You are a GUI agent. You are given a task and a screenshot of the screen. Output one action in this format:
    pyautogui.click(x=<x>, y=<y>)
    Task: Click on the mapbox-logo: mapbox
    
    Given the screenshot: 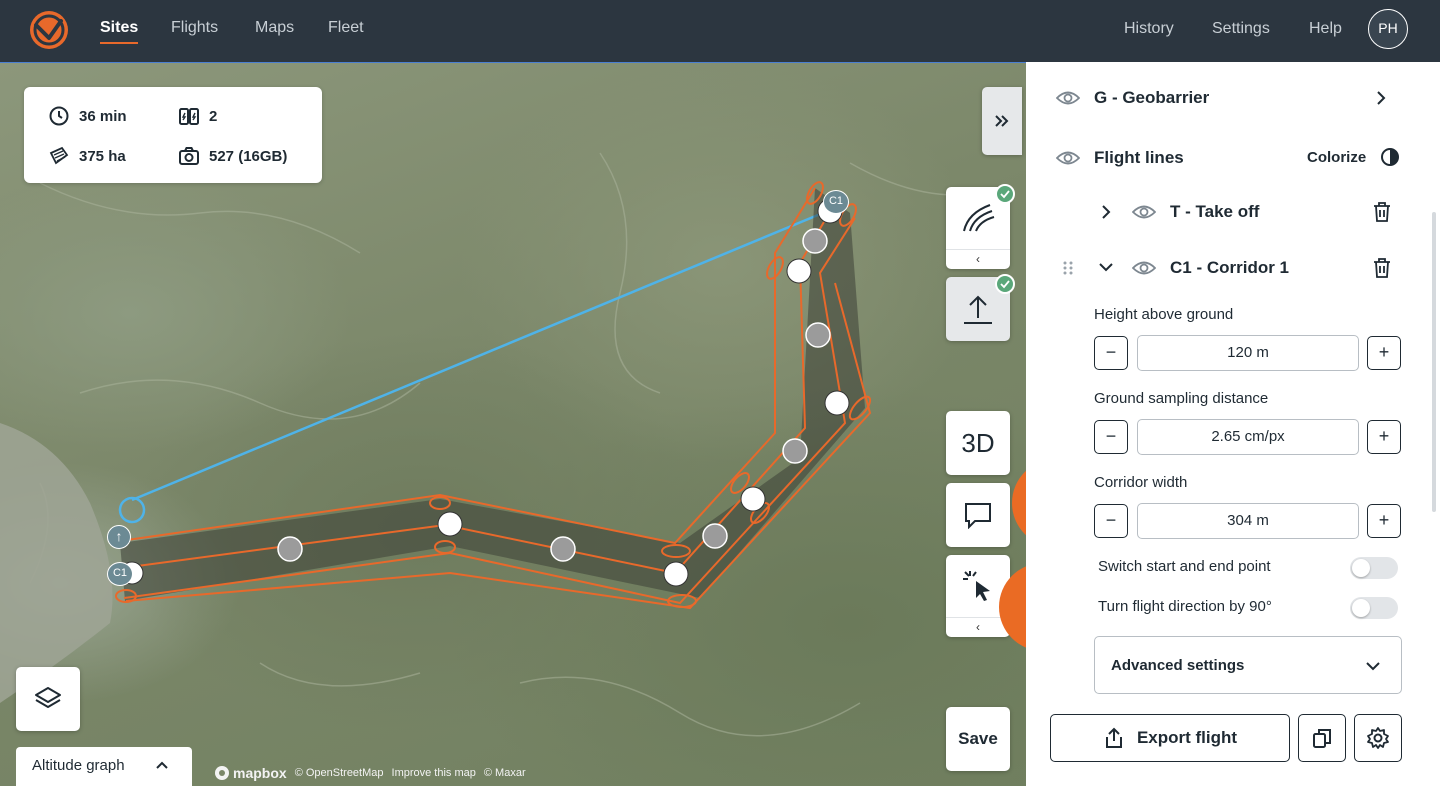 What is the action you would take?
    pyautogui.click(x=250, y=773)
    